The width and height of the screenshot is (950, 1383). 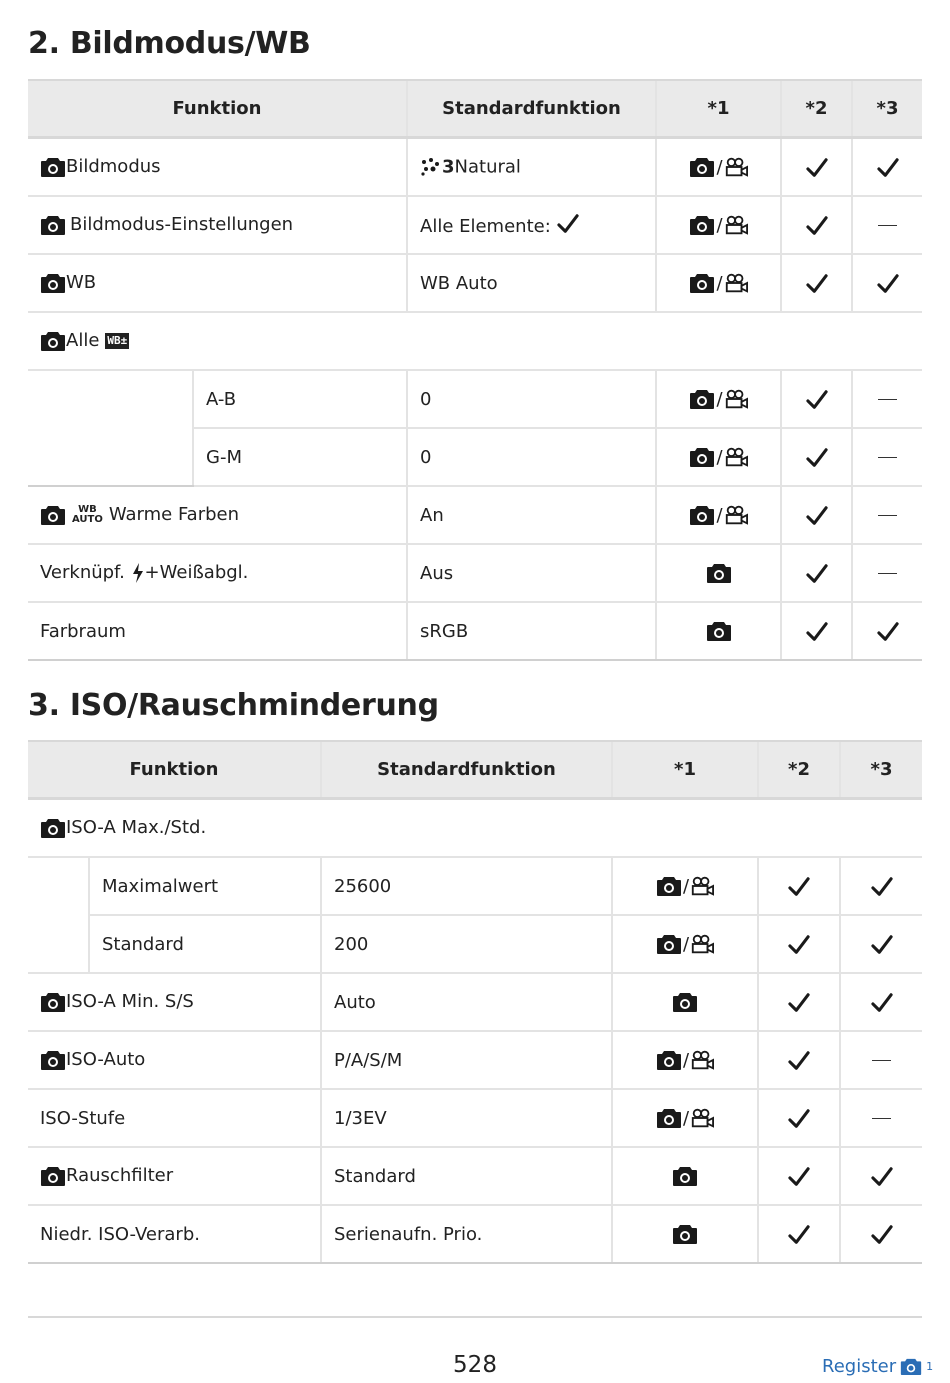 I want to click on section-title-iso-rauschminderung: 3. ISO/Rauschminderung, so click(x=233, y=705).